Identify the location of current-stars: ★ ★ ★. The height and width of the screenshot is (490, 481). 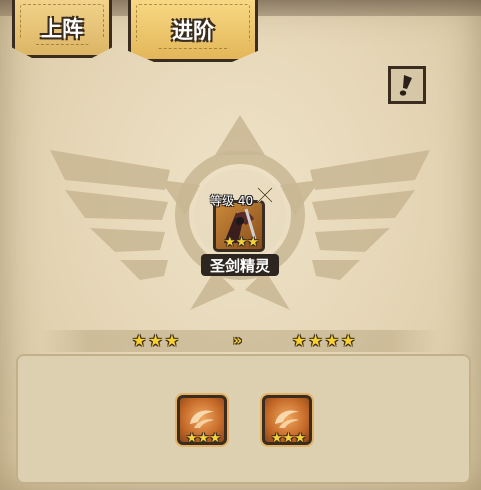
(155, 341).